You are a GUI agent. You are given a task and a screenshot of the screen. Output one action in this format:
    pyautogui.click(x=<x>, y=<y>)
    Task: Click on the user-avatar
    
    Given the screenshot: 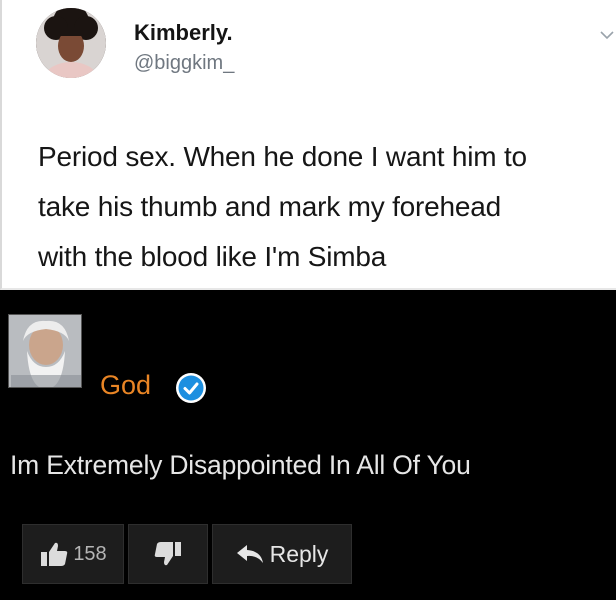 What is the action you would take?
    pyautogui.click(x=71, y=43)
    